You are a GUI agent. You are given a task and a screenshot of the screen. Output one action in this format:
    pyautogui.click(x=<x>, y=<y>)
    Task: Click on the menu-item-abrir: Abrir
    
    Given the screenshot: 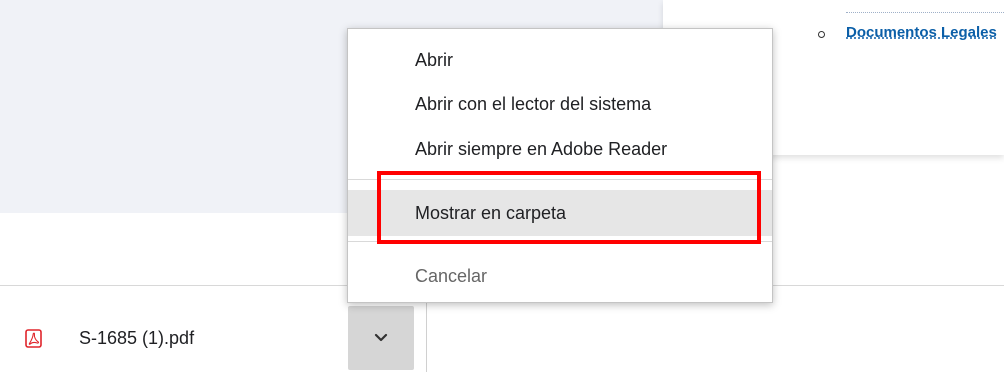 What is the action you would take?
    pyautogui.click(x=560, y=60)
    